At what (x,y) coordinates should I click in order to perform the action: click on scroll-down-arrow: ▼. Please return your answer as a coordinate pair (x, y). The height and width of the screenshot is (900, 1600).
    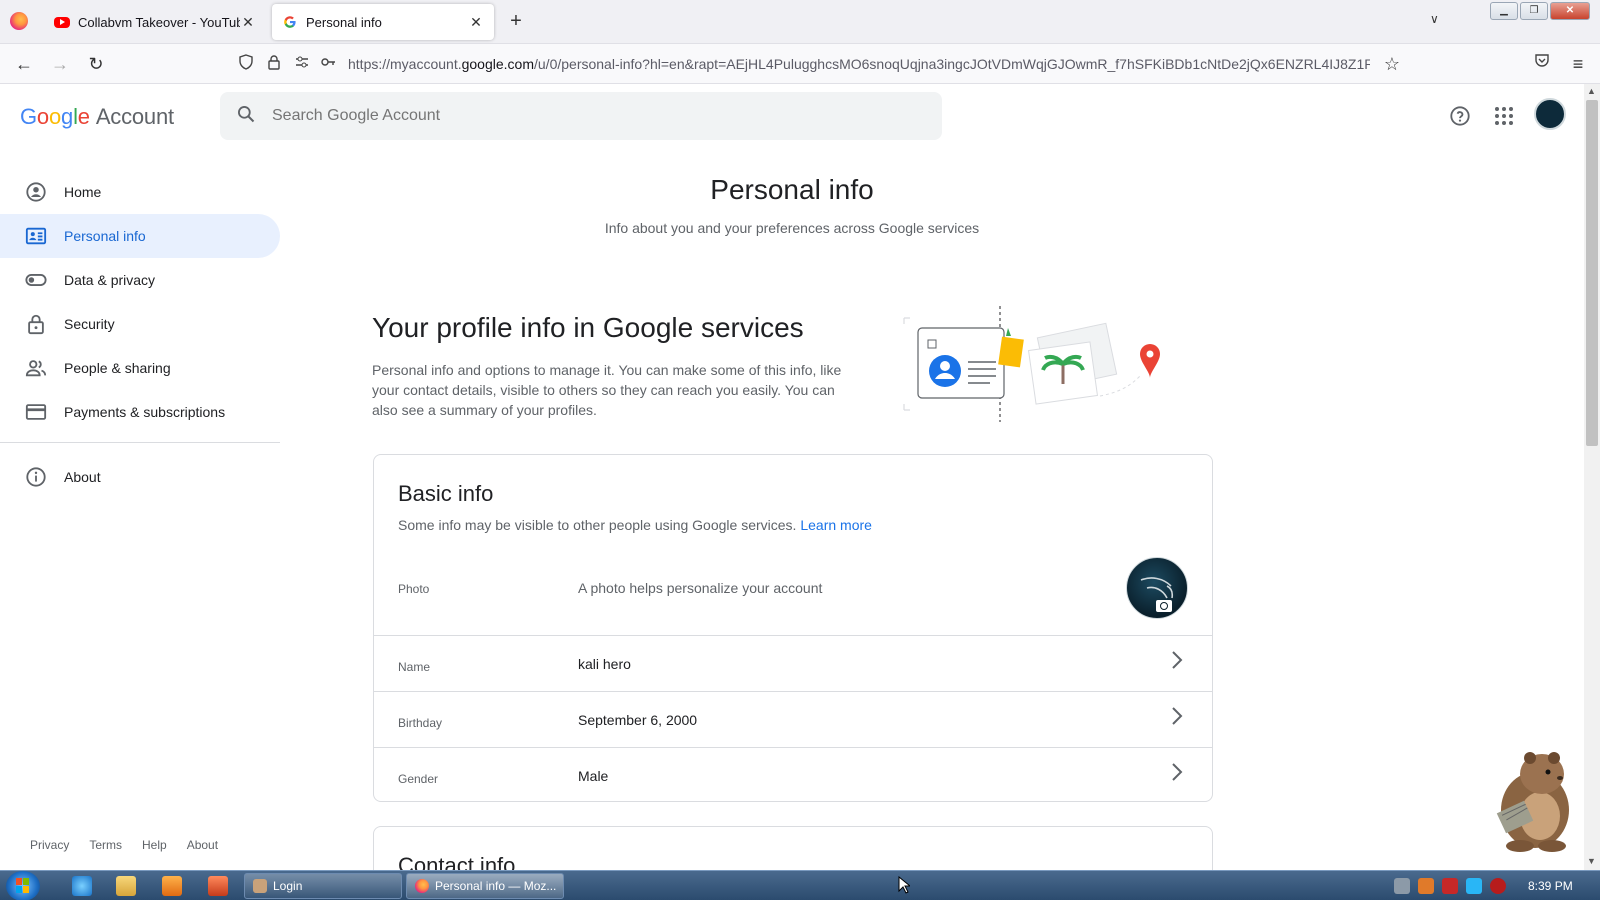
    Looking at the image, I should click on (1591, 861).